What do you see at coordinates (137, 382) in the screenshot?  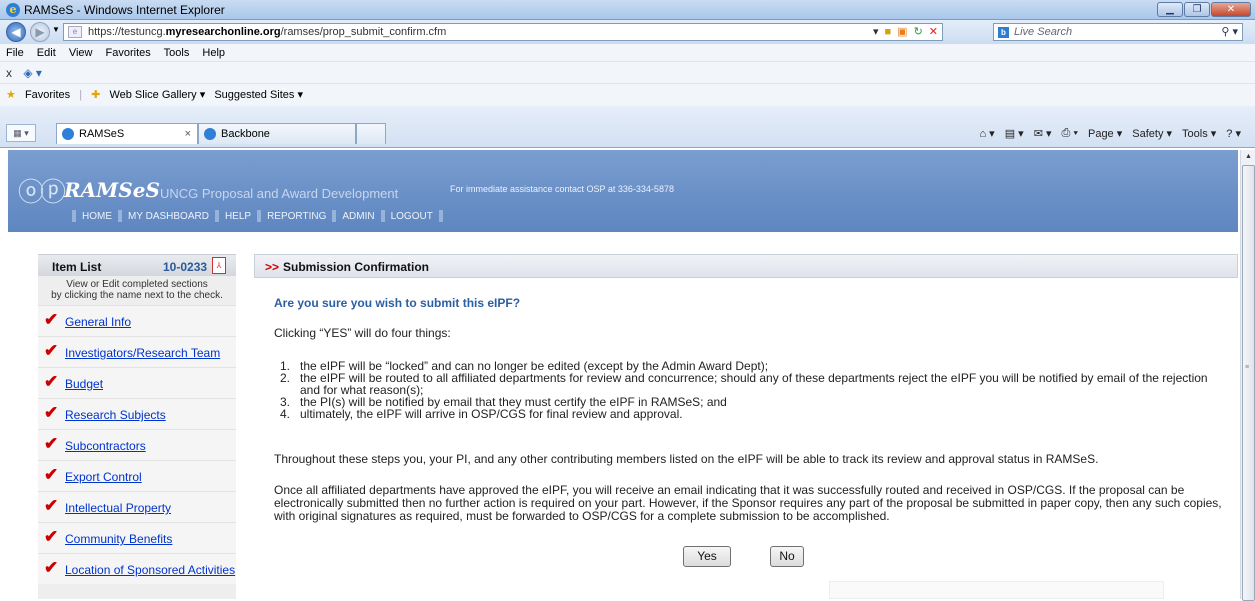 I see `sidebar-item-budget: ✔ Budget` at bounding box center [137, 382].